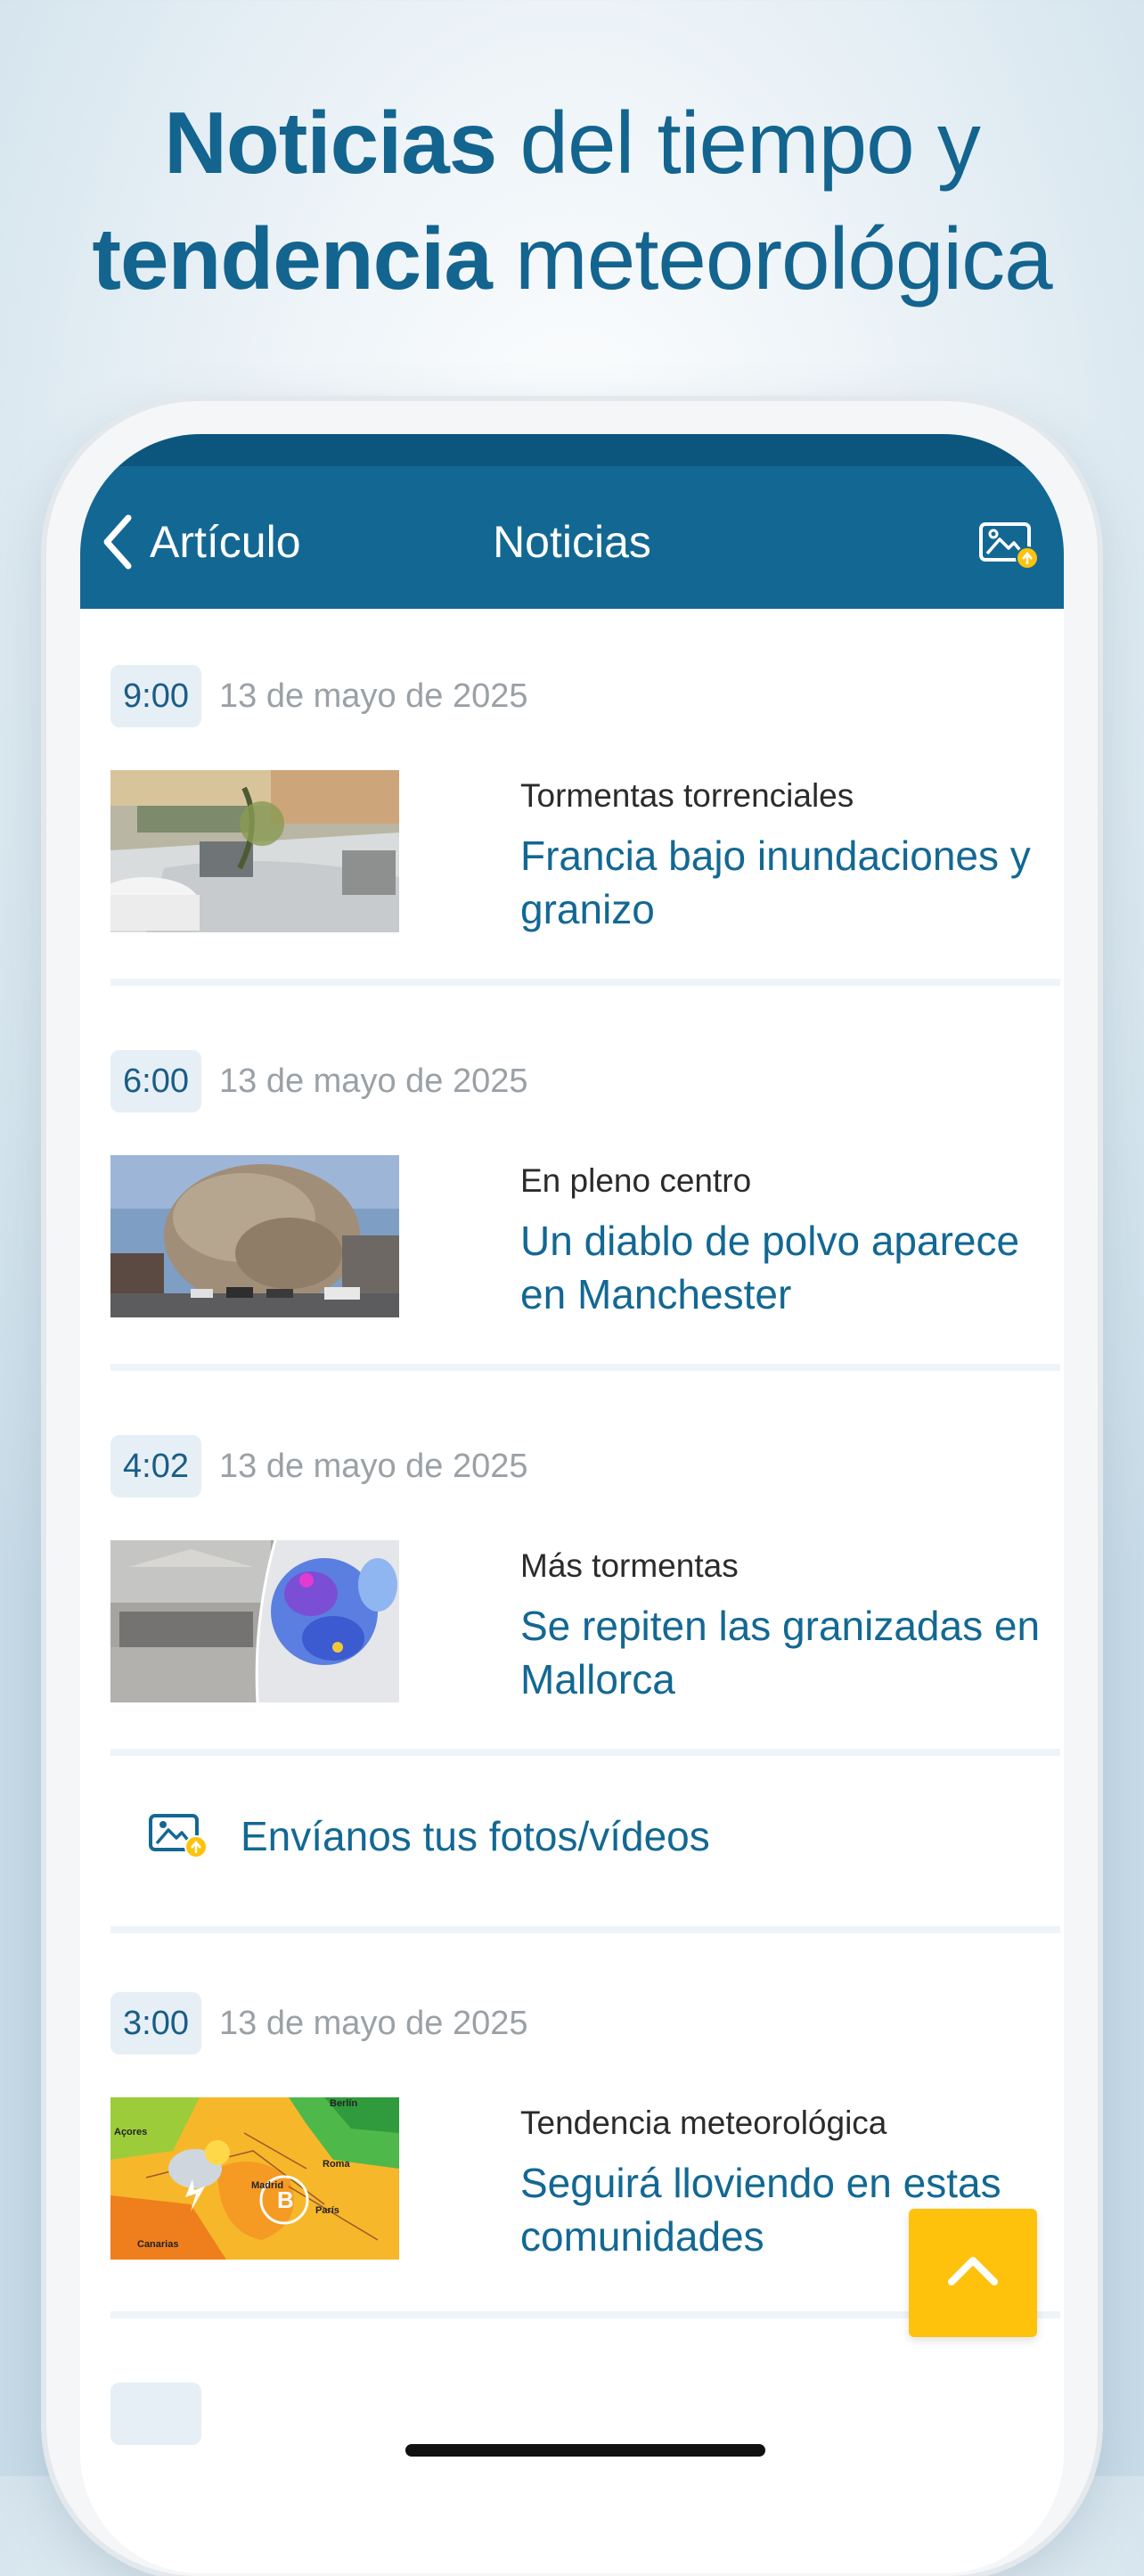  What do you see at coordinates (155, 2023) in the screenshot?
I see `time-badge: 3:00` at bounding box center [155, 2023].